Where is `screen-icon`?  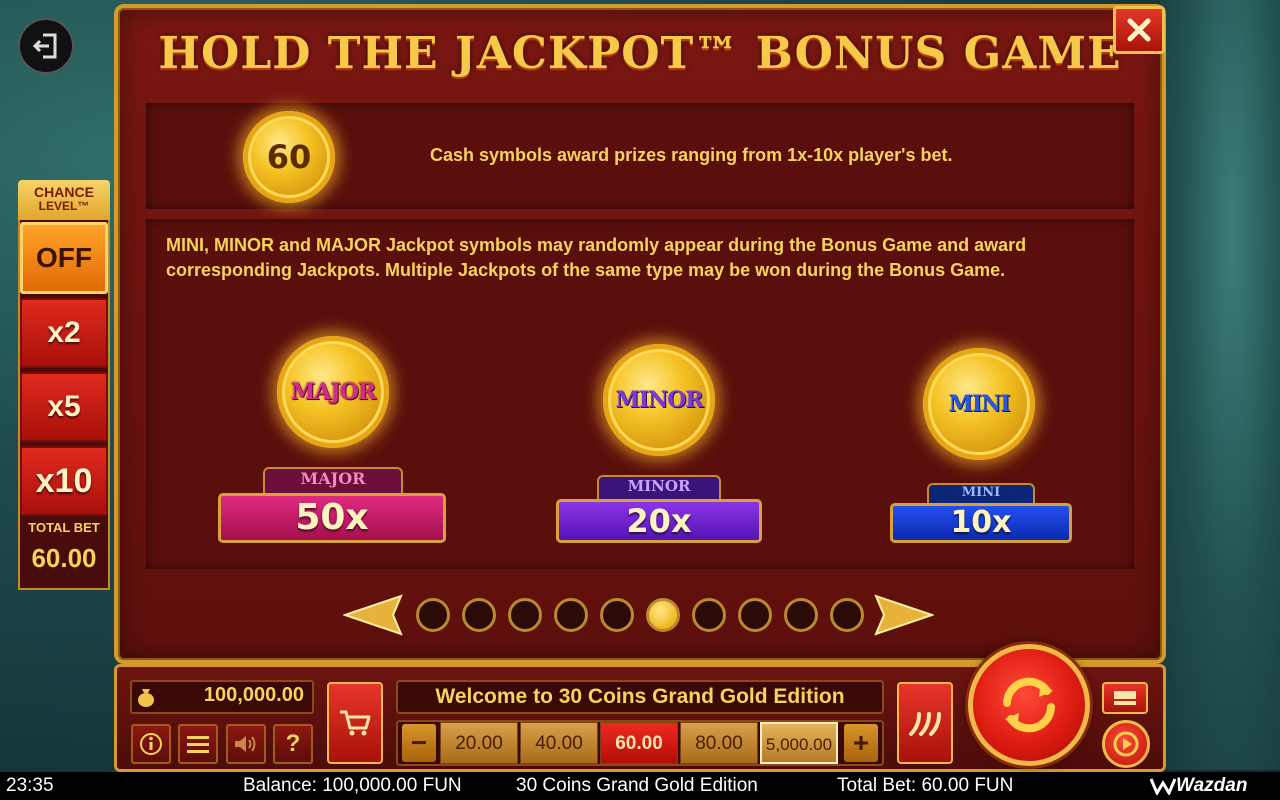 screen-icon is located at coordinates (1125, 698).